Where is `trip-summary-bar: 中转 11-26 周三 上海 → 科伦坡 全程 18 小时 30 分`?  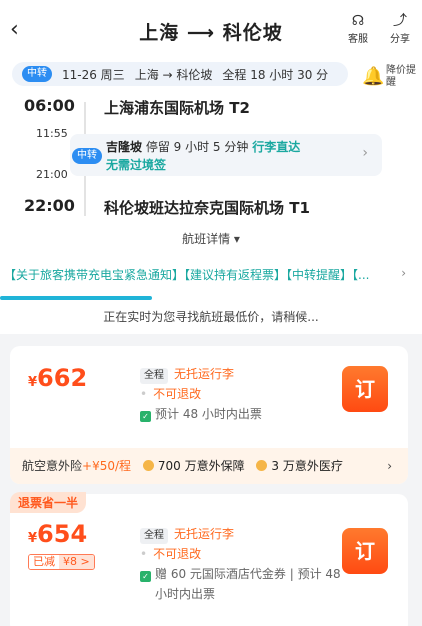
trip-summary-bar: 中转 11-26 周三 上海 → 科伦坡 全程 18 小时 30 分 is located at coordinates (180, 74).